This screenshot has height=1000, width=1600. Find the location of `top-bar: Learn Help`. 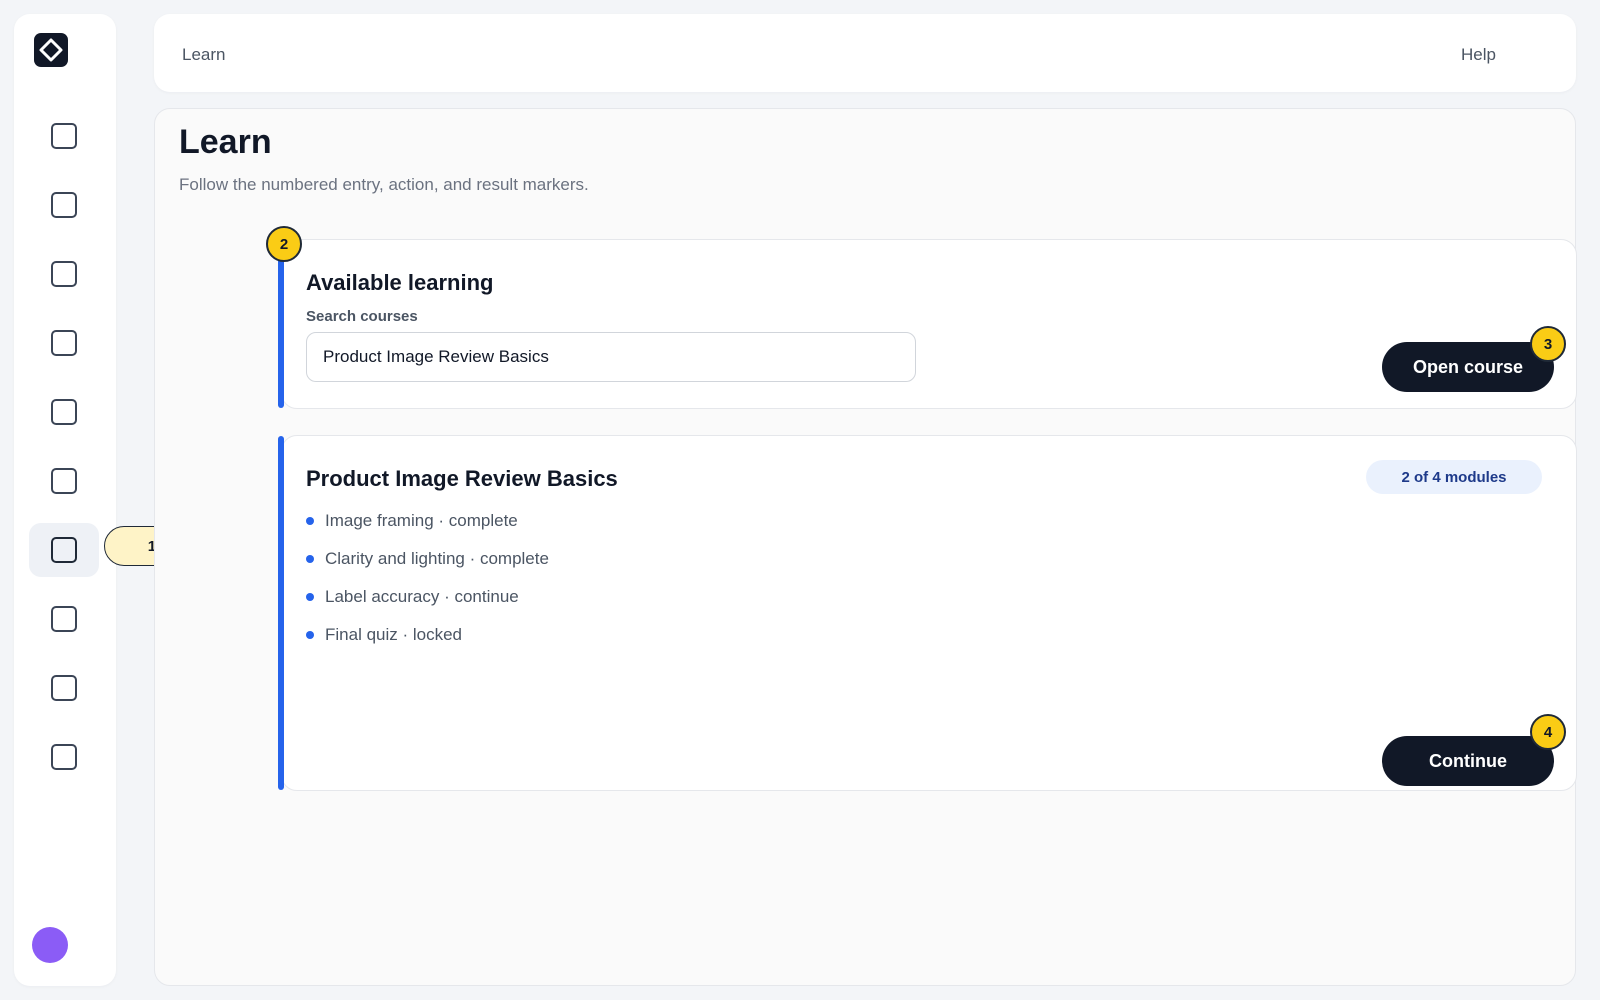

top-bar: Learn Help is located at coordinates (865, 53).